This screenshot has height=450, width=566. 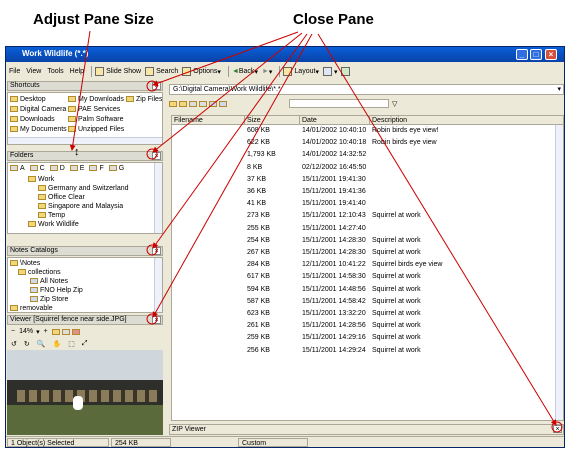 I want to click on shortcut-palm-software: Palm Software, so click(x=96, y=119).